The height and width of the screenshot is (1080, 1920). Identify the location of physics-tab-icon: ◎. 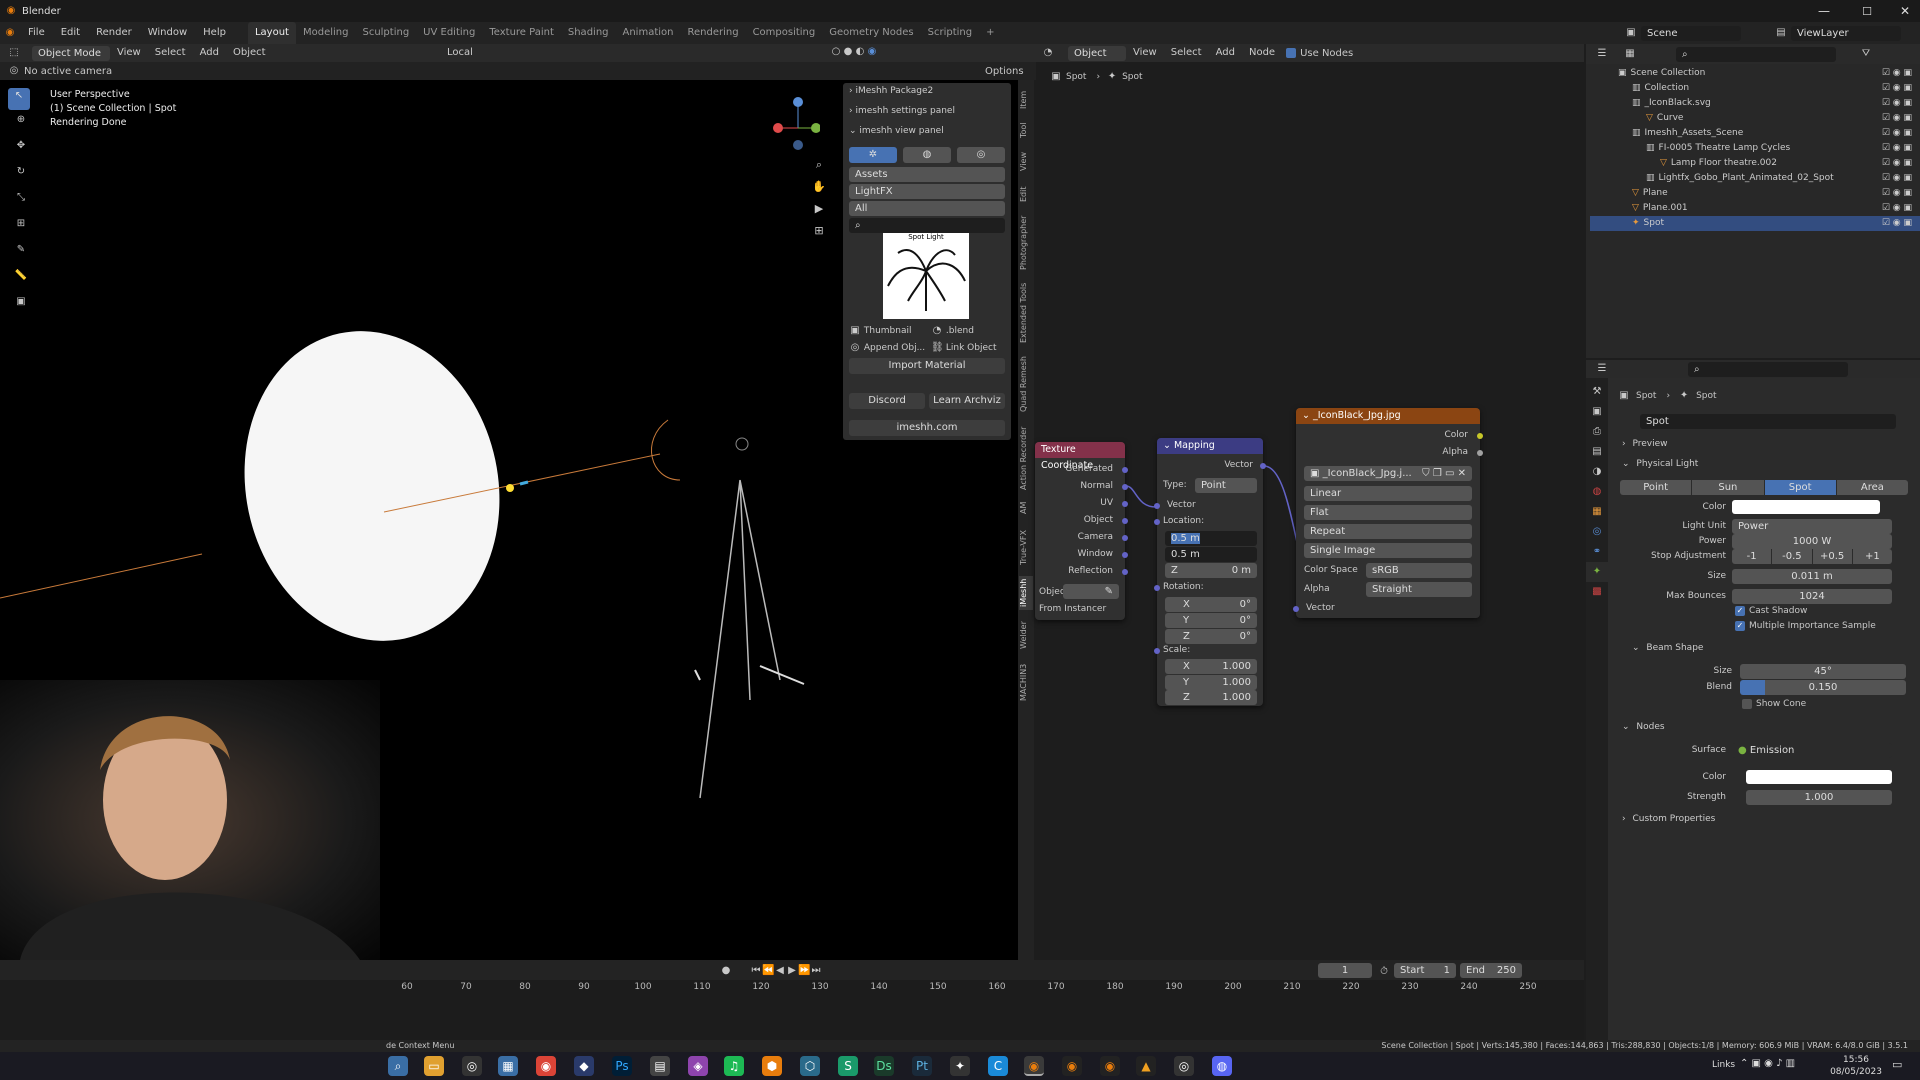
(1597, 532).